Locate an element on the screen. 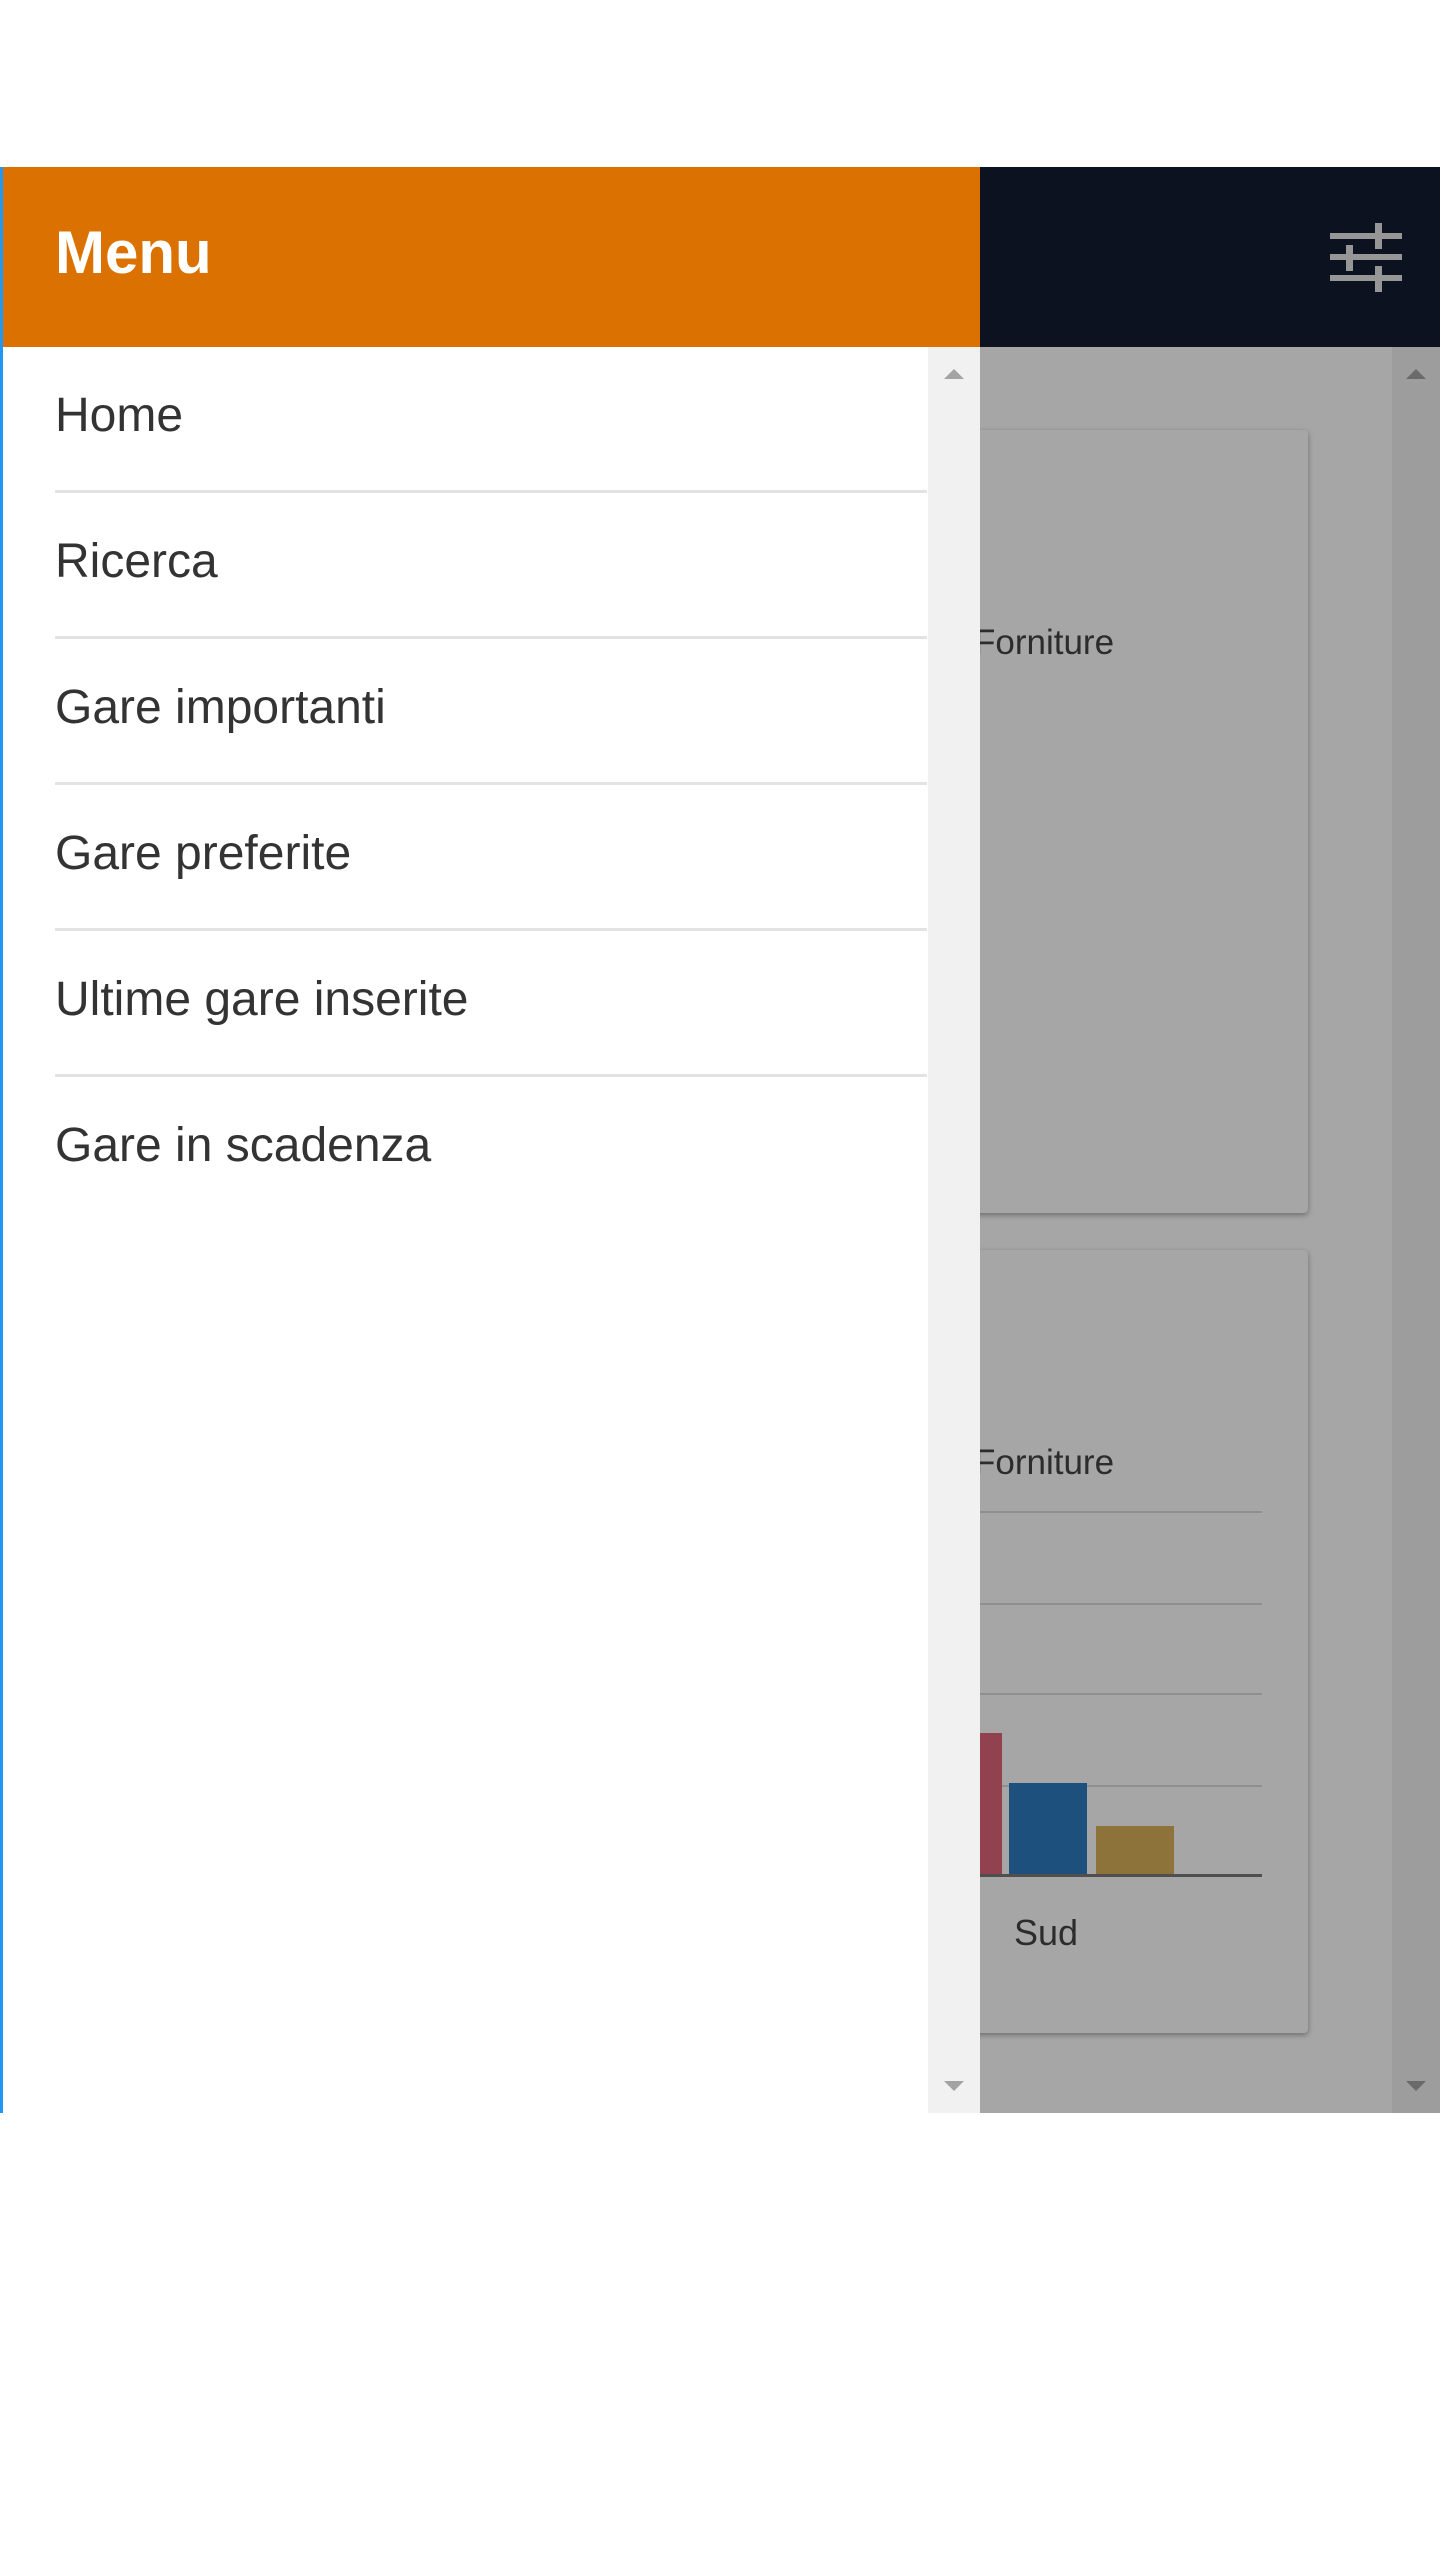 The height and width of the screenshot is (2560, 1440). drawer-title: Menu is located at coordinates (133, 252).